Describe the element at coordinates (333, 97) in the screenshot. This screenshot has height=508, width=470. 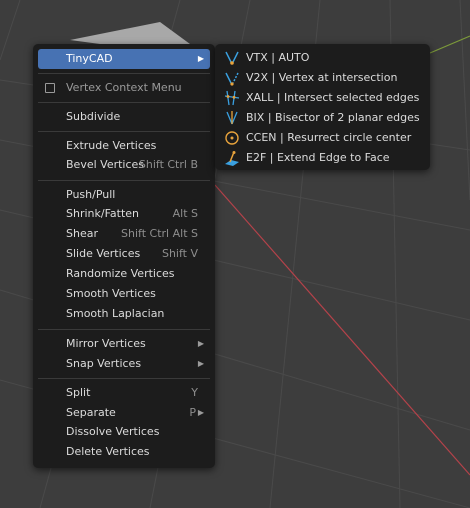
I see `xall-label: XALL | Intersect selected edges` at that location.